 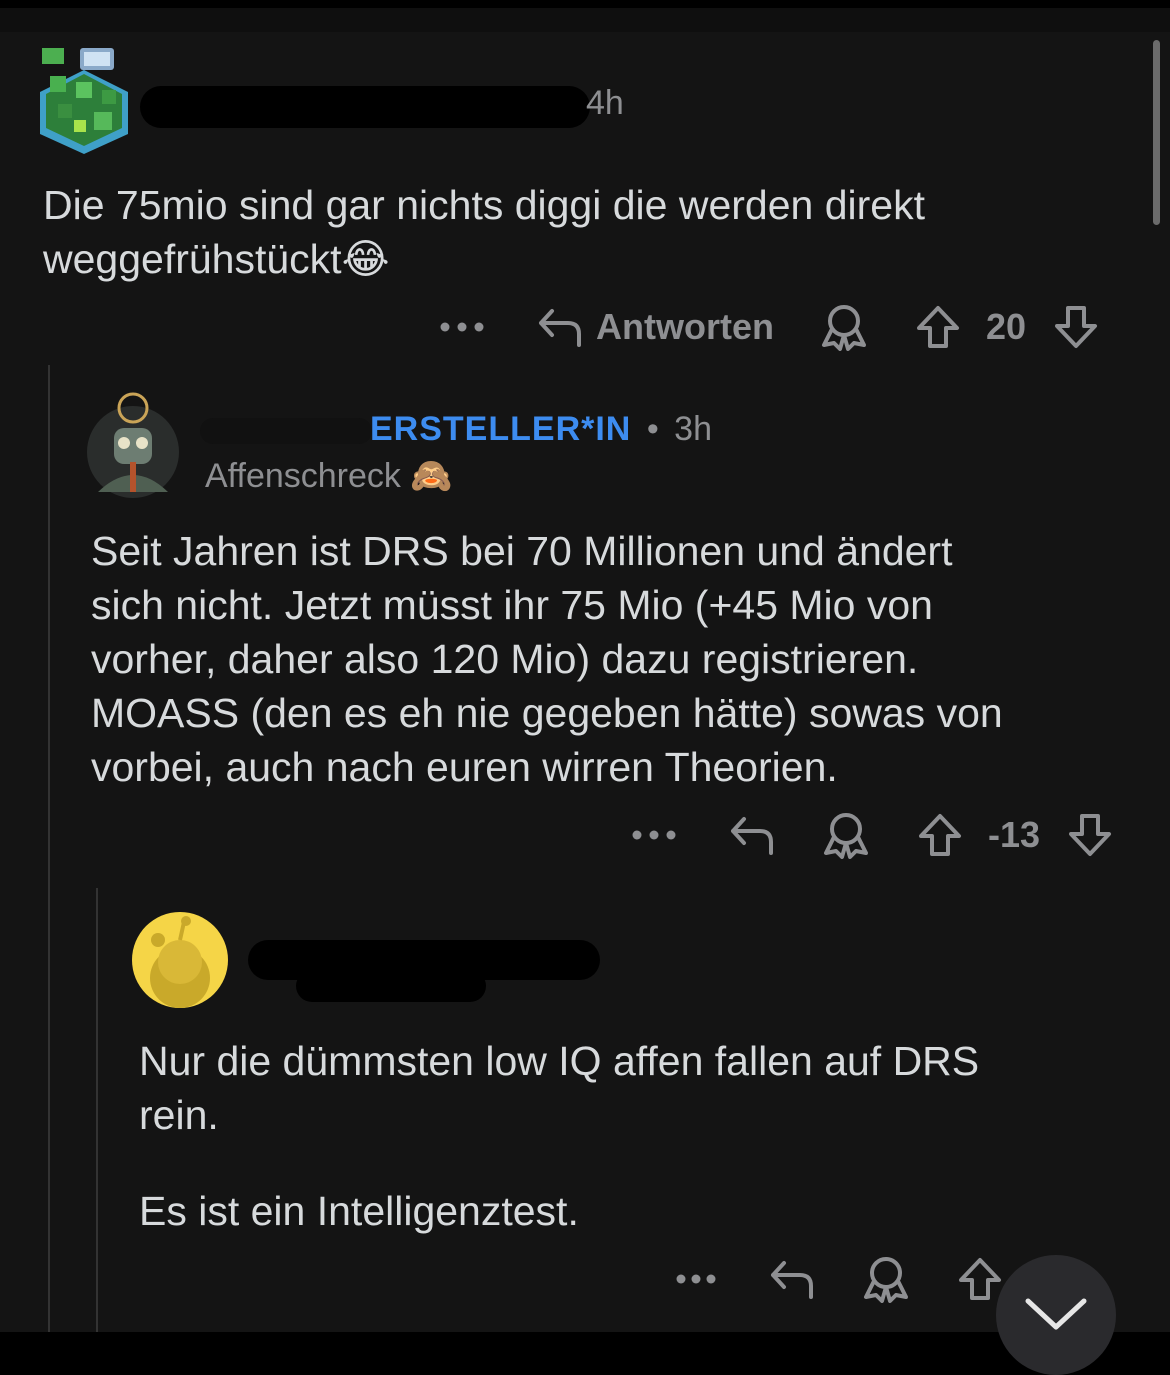 What do you see at coordinates (501, 429) in the screenshot?
I see `op-badge: ERSTELLER*IN` at bounding box center [501, 429].